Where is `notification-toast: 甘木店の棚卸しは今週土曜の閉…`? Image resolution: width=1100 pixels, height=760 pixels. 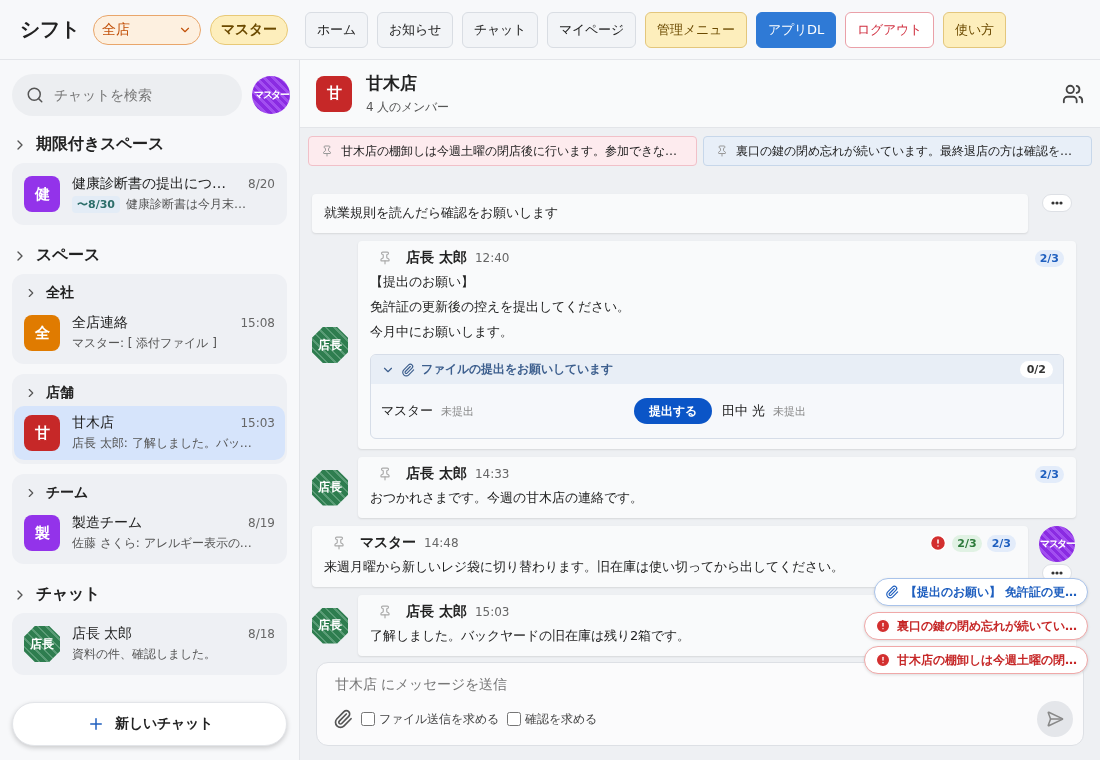 notification-toast: 甘木店の棚卸しは今週土曜の閉… is located at coordinates (976, 660).